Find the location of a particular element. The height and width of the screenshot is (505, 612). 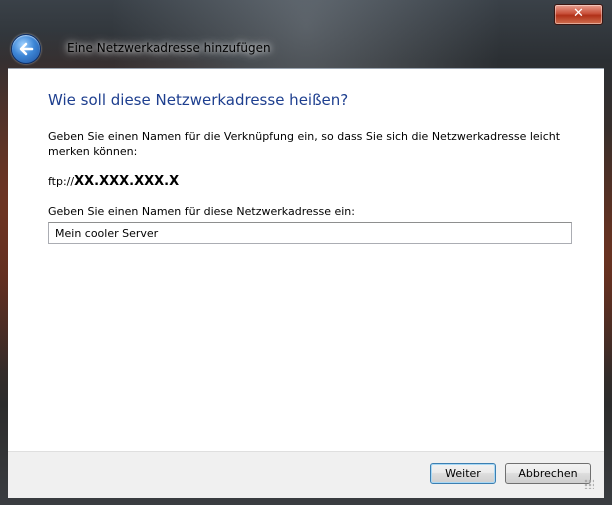

address-protocol: ftp:// is located at coordinates (61, 181).